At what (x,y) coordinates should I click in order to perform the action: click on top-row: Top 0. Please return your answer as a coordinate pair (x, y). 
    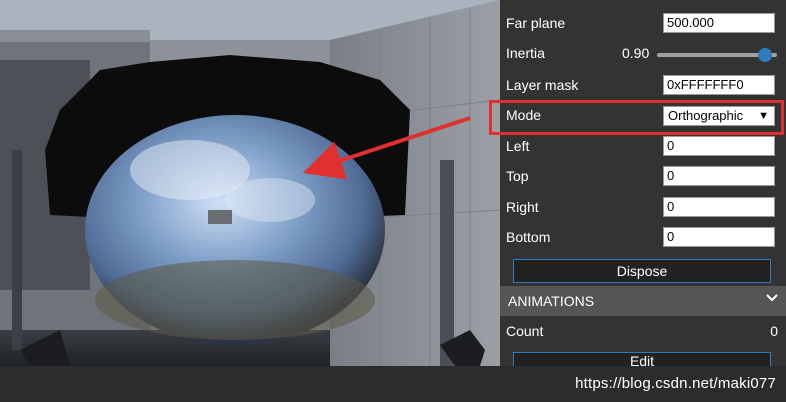
    Looking at the image, I should click on (643, 176).